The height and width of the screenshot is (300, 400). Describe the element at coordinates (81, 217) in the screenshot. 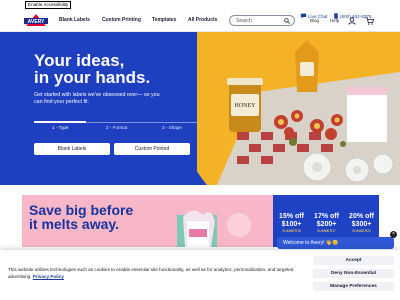

I see `promo-title: Save big before it melts away.` at that location.